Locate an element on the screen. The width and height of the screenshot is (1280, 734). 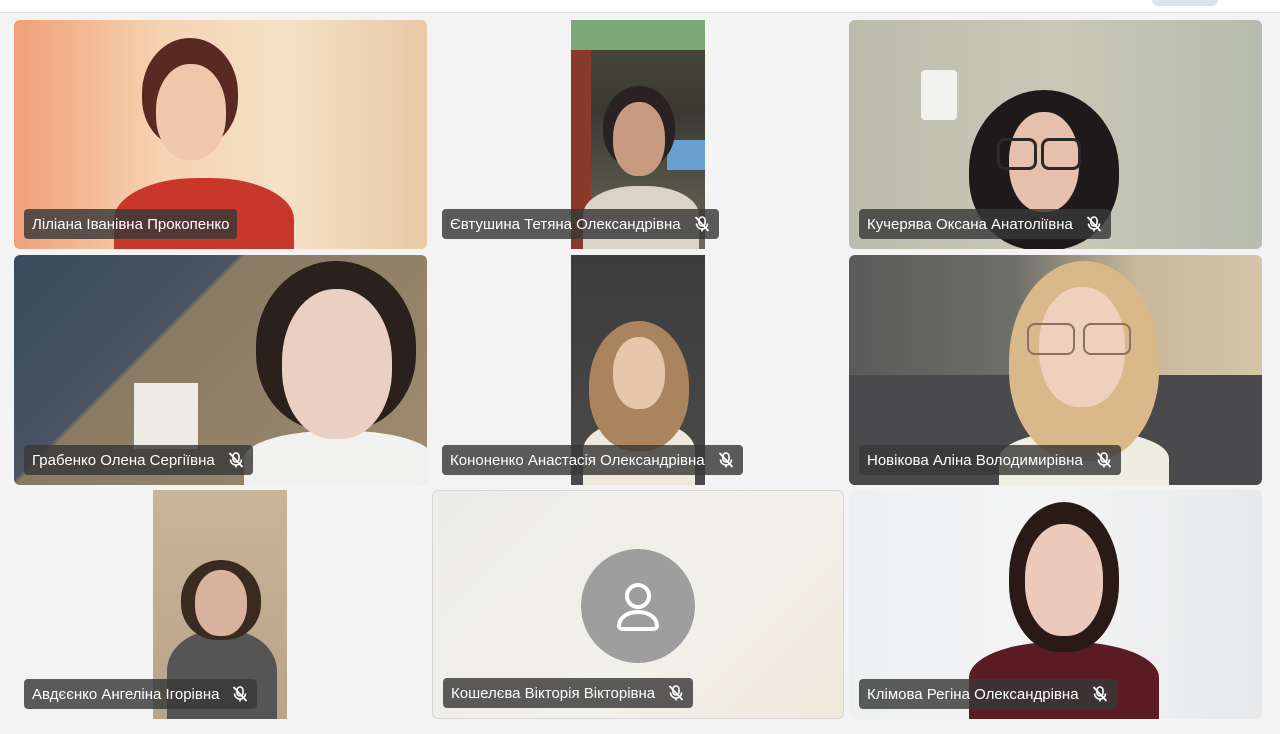
participant-tile: Євтушина Тетяна Олександрівна is located at coordinates (638, 134).